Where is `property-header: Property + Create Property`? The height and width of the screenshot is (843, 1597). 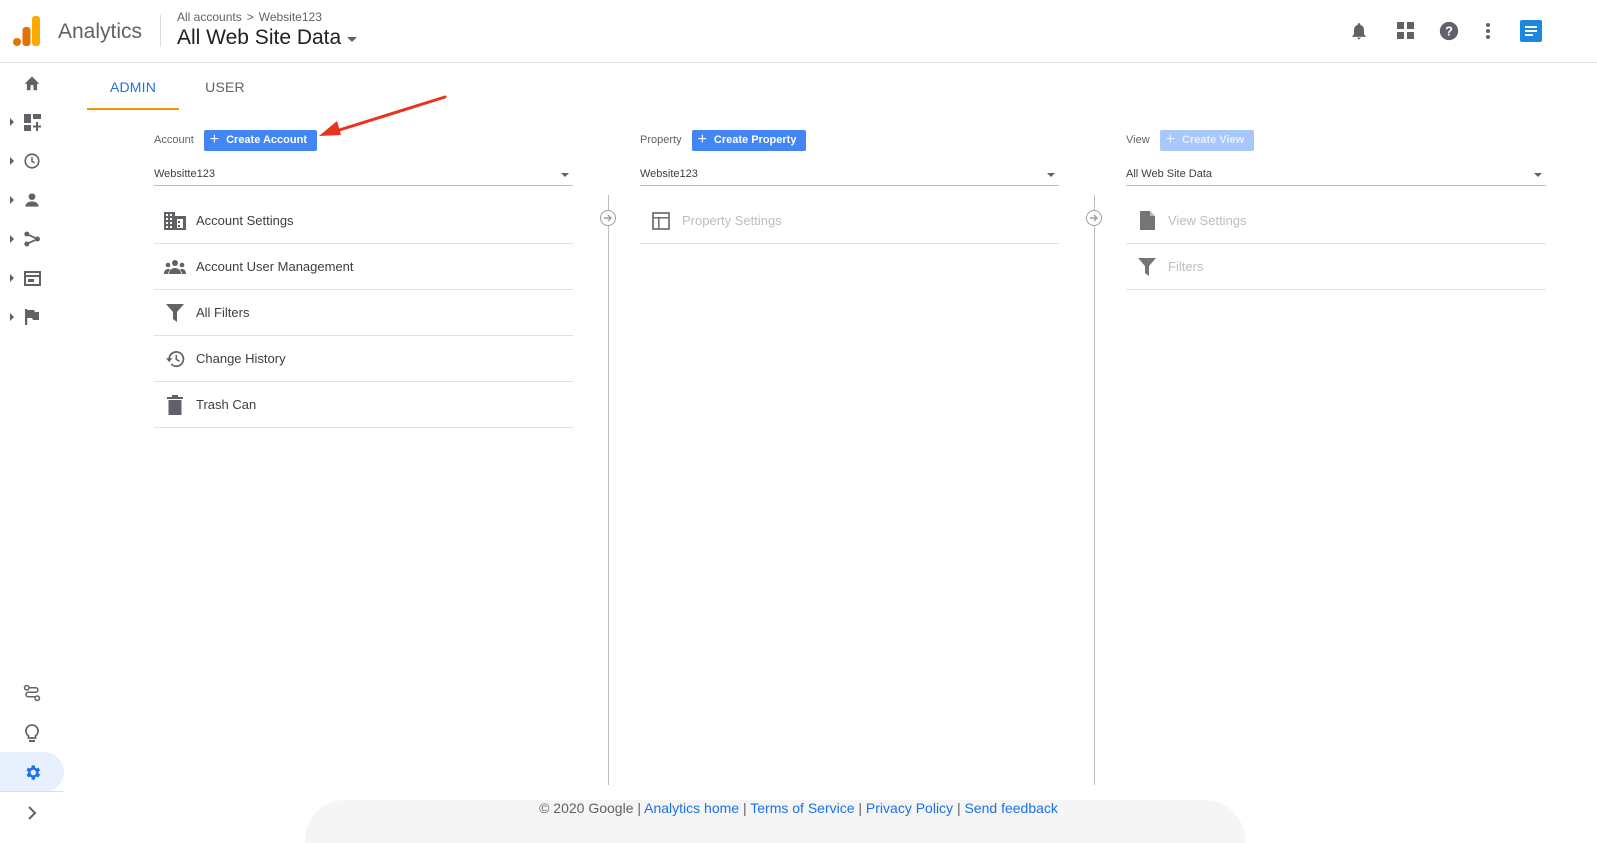 property-header: Property + Create Property is located at coordinates (849, 140).